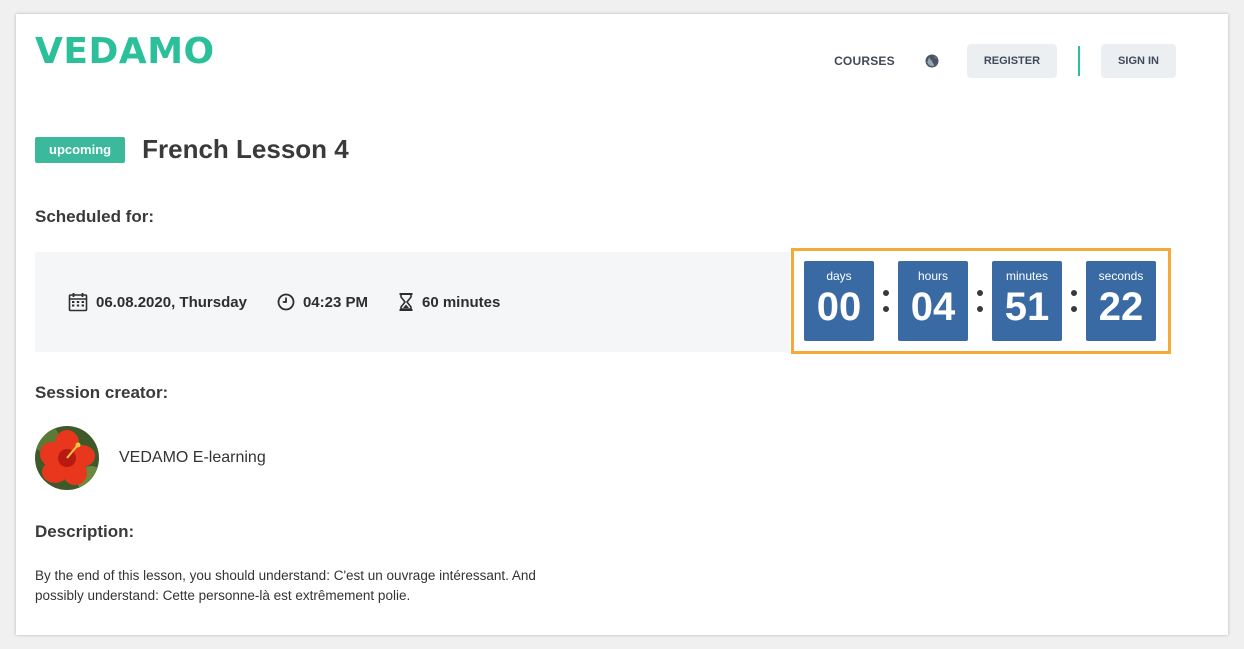  I want to click on countdown-hours-label: hours, so click(933, 276).